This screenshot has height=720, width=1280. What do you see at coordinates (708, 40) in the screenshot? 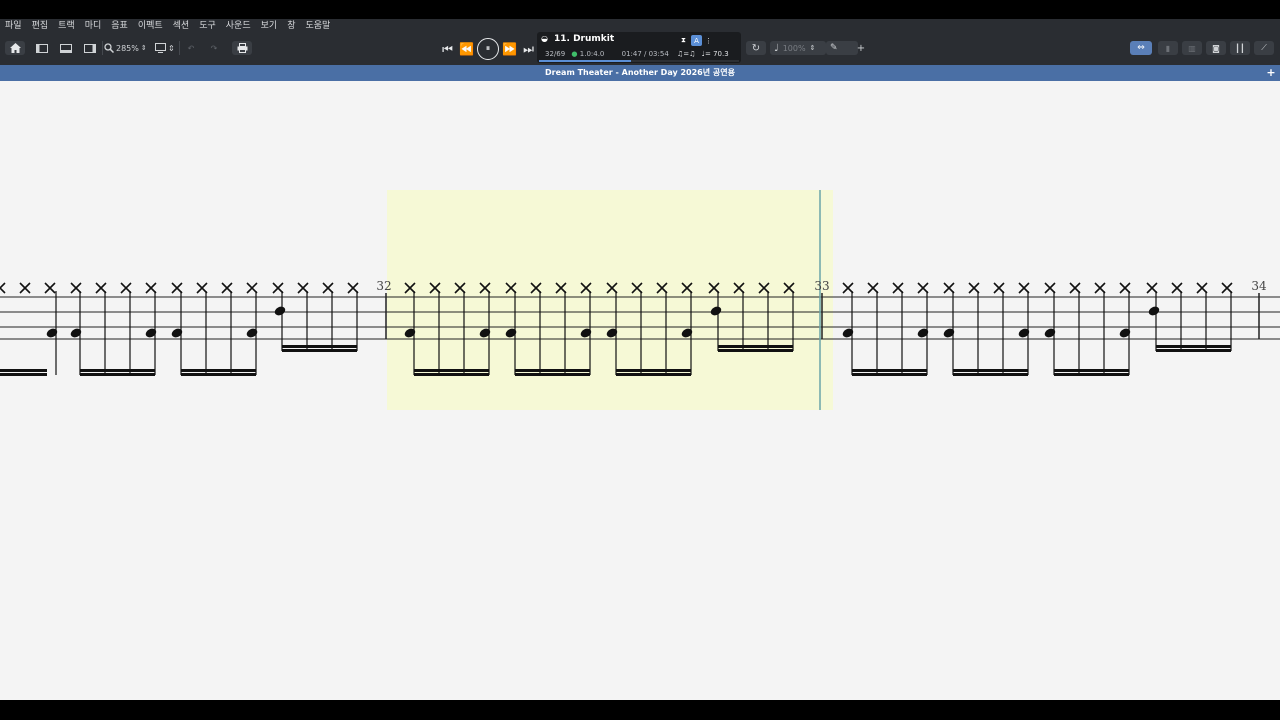
I see `more-icon: ⋮` at bounding box center [708, 40].